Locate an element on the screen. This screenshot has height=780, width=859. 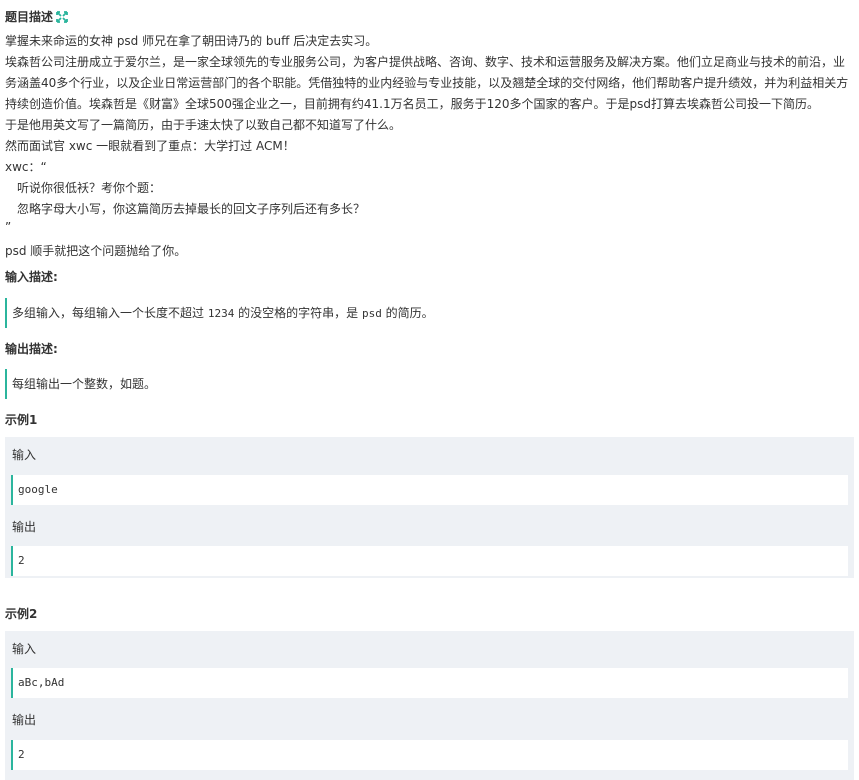
output-desc-title: 输出描述: is located at coordinates (31, 349).